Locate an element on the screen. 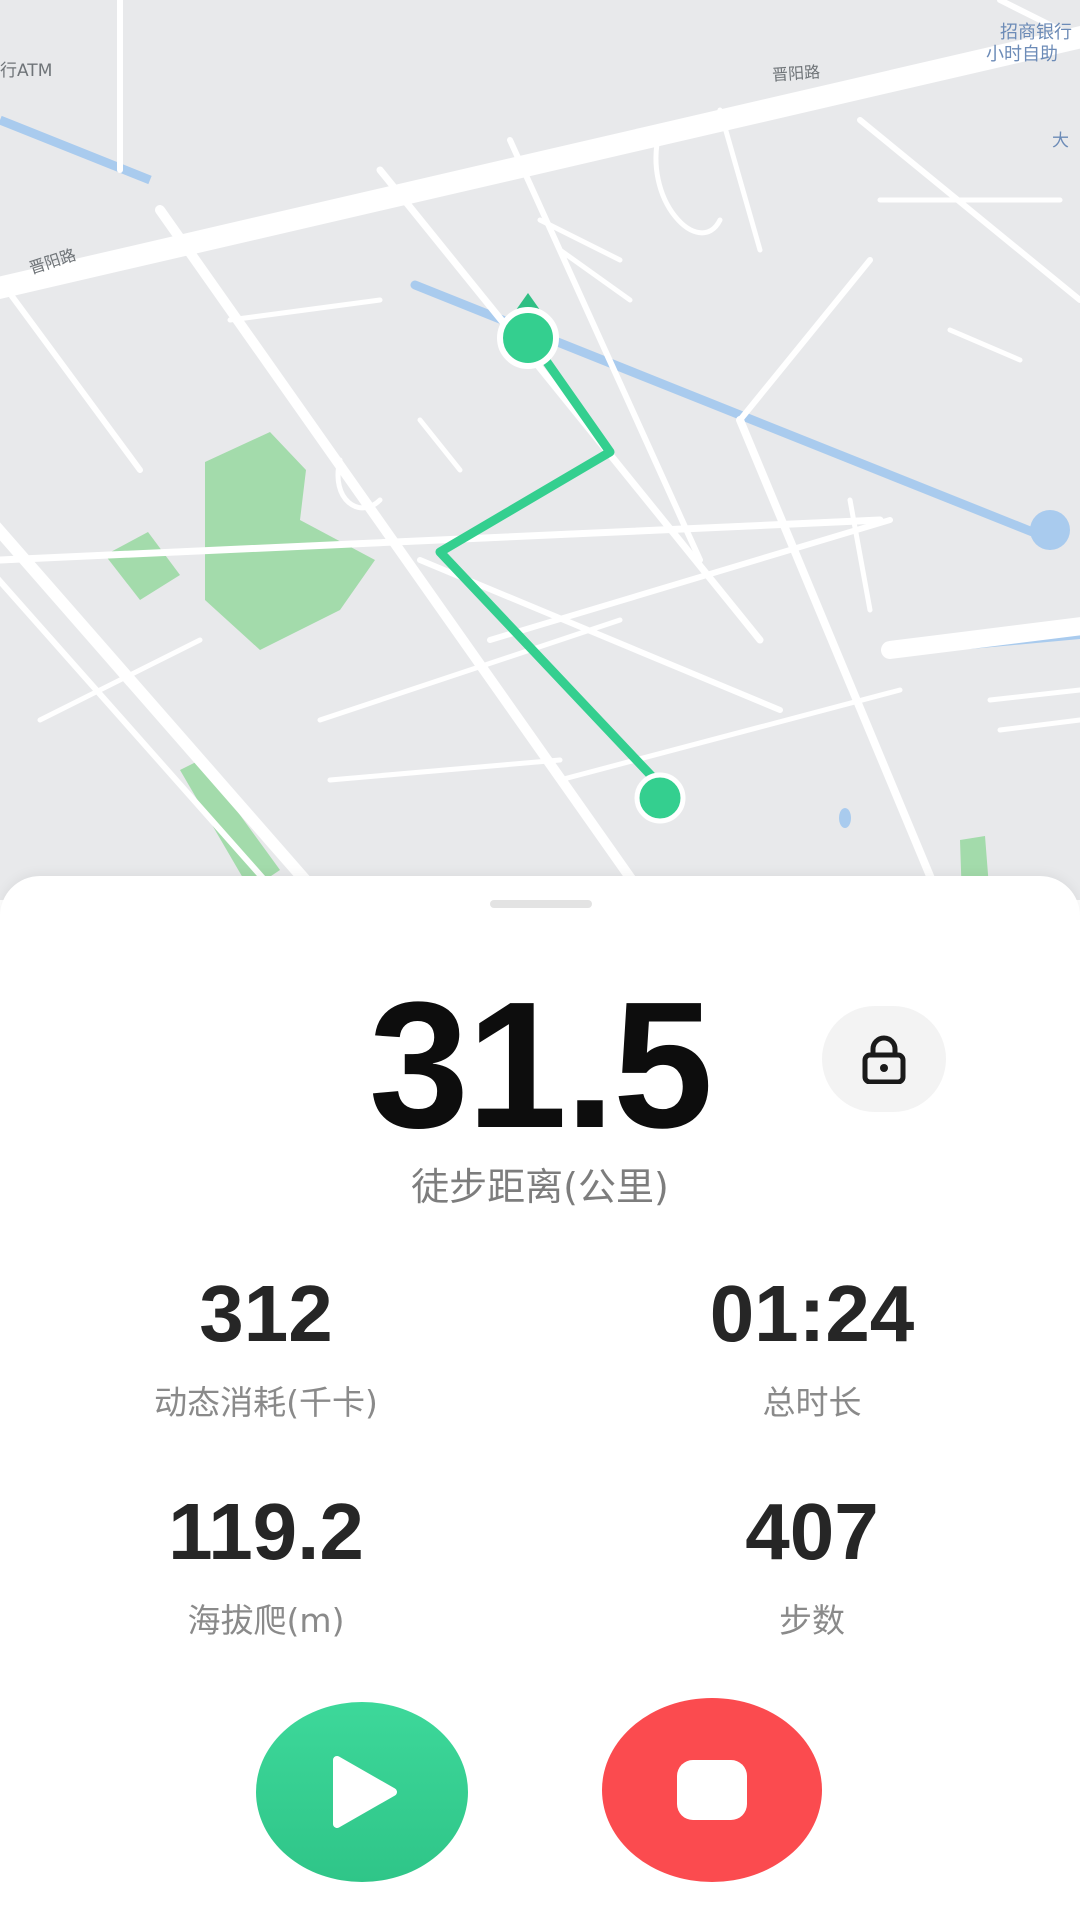 The image size is (1080, 1920). calories-value: 312 is located at coordinates (266, 1313).